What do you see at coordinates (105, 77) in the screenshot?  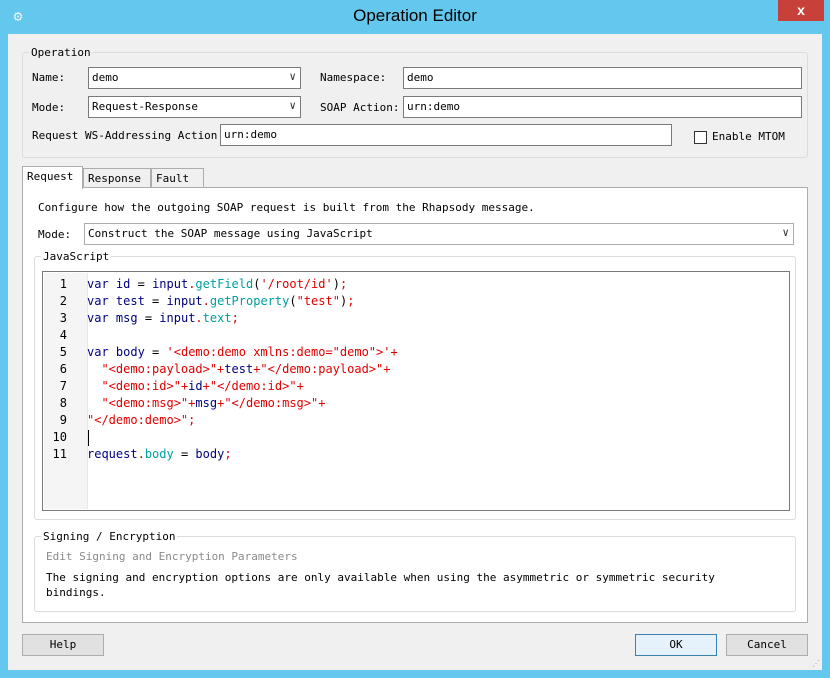 I see `name-value: demo` at bounding box center [105, 77].